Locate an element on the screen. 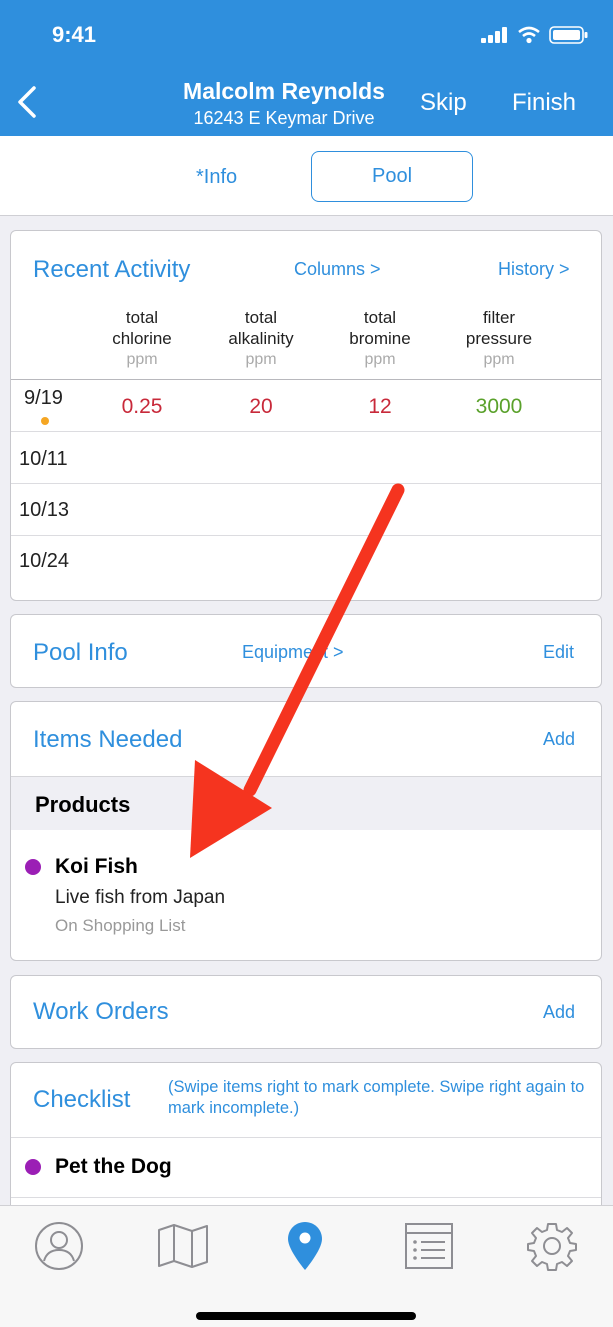 Image resolution: width=613 pixels, height=1327 pixels. item-status: On Shopping List is located at coordinates (120, 925).